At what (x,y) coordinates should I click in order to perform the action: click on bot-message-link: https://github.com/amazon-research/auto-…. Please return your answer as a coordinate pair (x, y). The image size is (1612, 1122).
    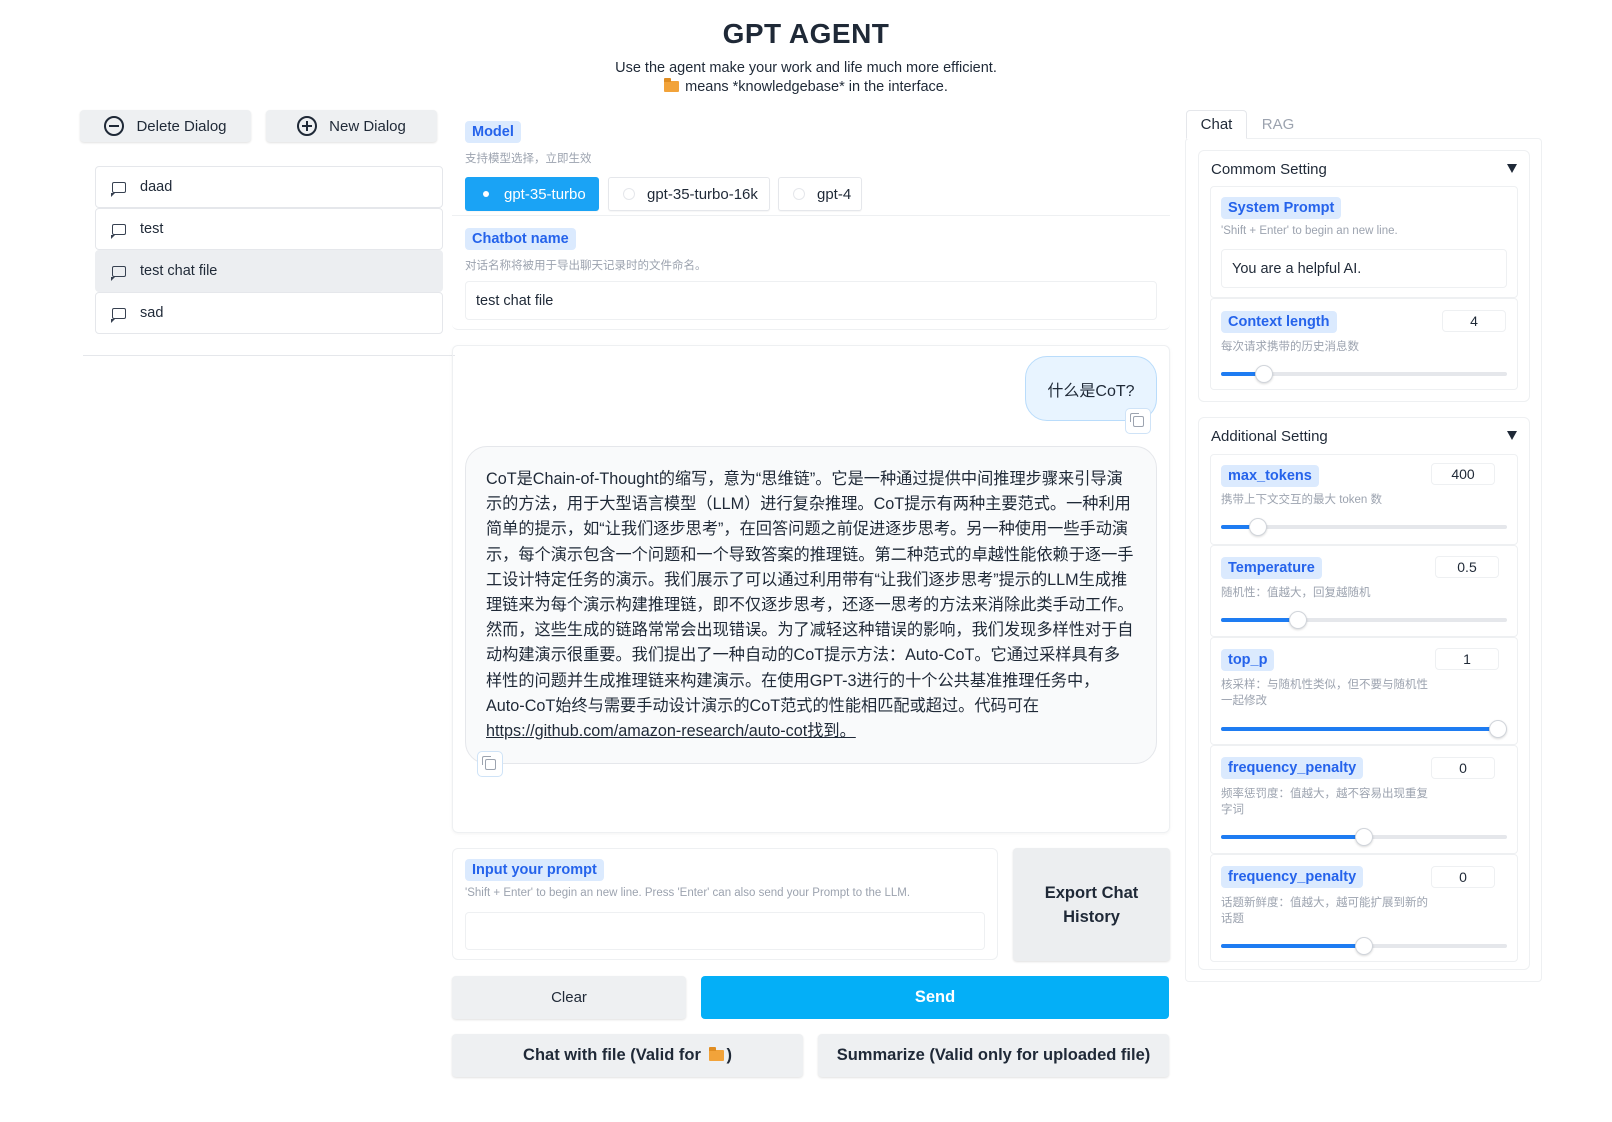
    Looking at the image, I should click on (671, 731).